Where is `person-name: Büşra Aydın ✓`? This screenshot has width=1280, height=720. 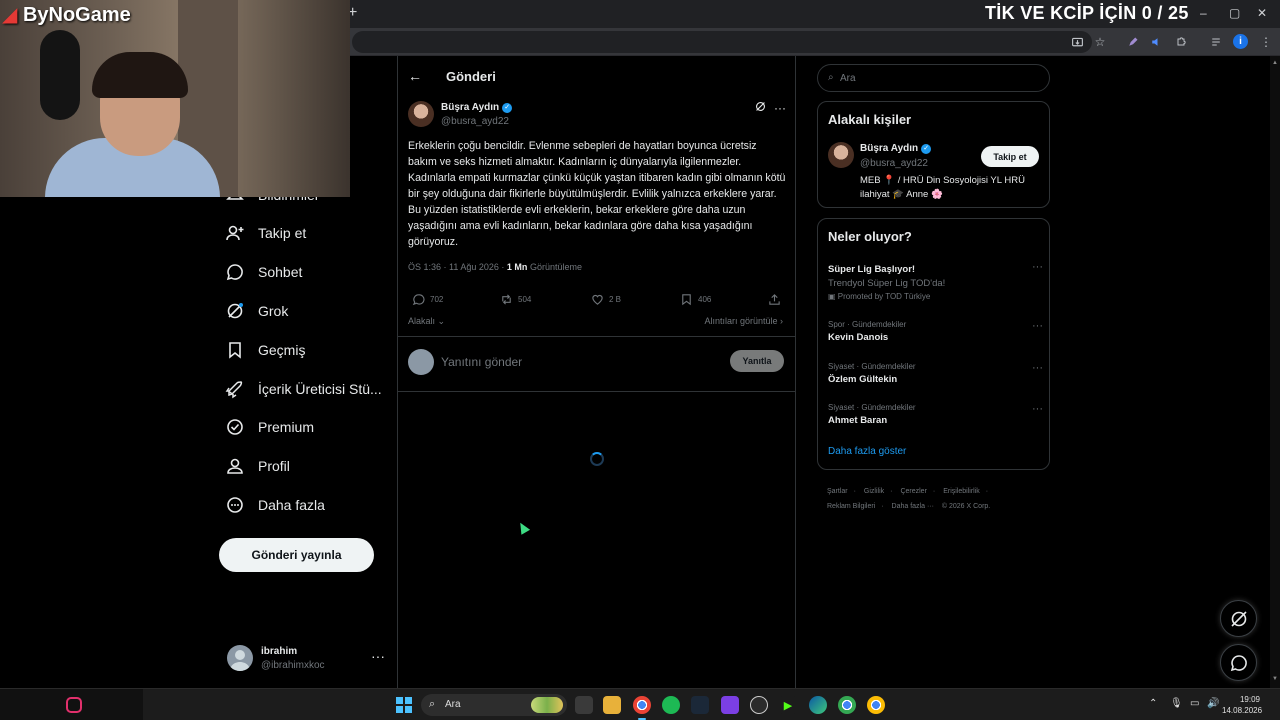 person-name: Büşra Aydın ✓ is located at coordinates (896, 148).